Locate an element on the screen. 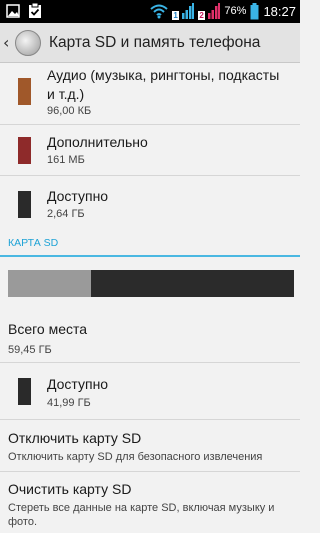 The image size is (320, 533). page-title: Карта SD и память телефона is located at coordinates (155, 42).